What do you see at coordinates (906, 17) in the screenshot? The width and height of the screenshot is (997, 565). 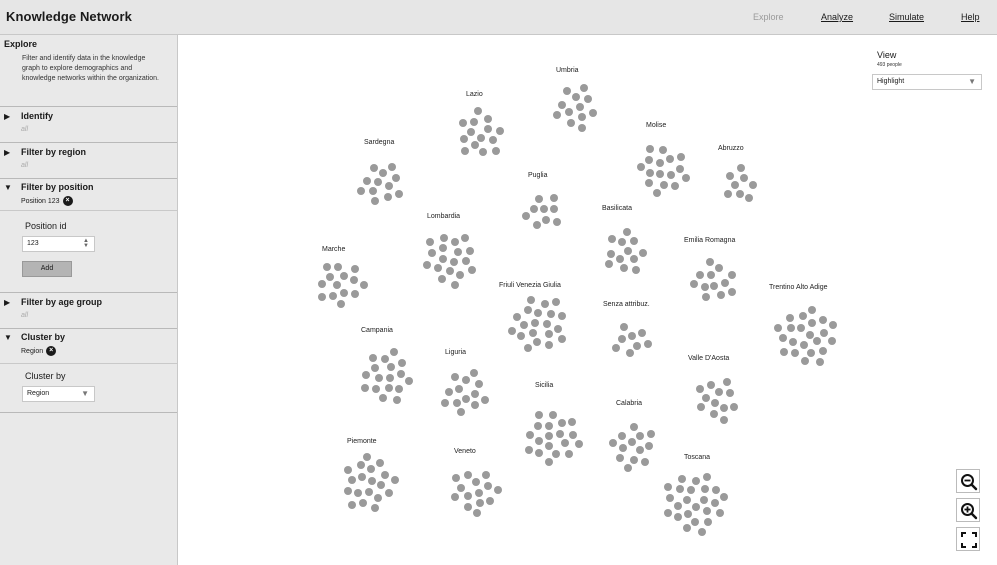 I see `nav-simulate: Simulate` at bounding box center [906, 17].